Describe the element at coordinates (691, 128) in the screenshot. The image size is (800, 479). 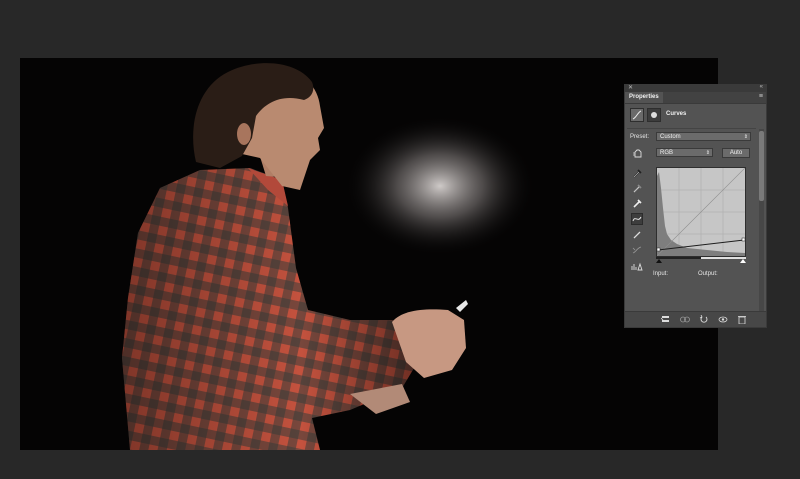
I see `divider` at that location.